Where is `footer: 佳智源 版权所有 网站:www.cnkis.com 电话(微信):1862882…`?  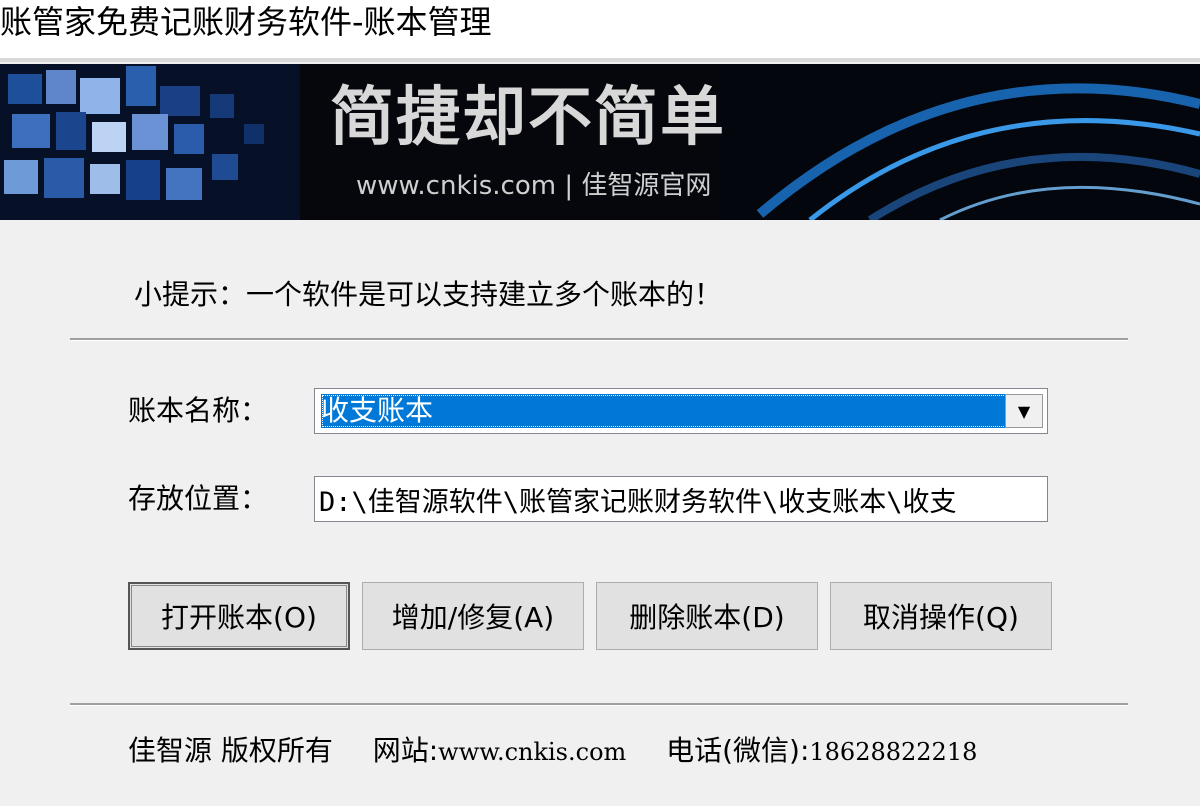 footer: 佳智源 版权所有 网站:www.cnkis.com 电话(微信):1862882… is located at coordinates (552, 751).